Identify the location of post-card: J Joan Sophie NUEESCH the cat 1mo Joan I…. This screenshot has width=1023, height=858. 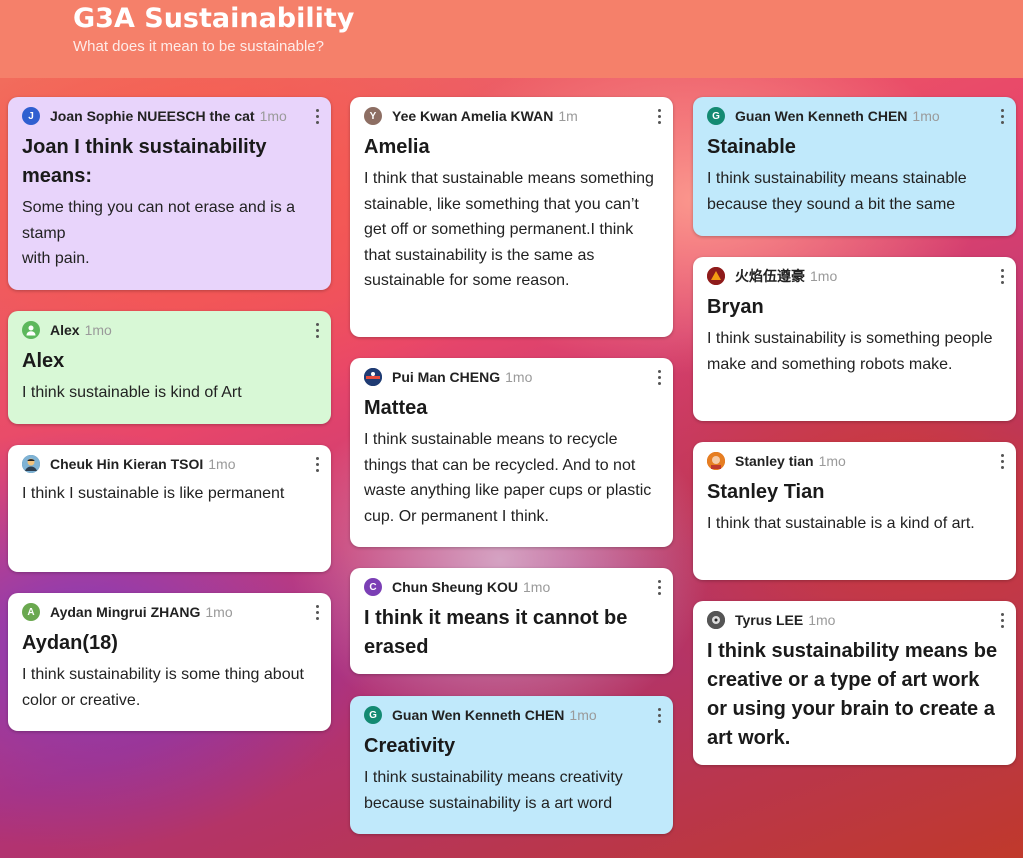
(169, 193).